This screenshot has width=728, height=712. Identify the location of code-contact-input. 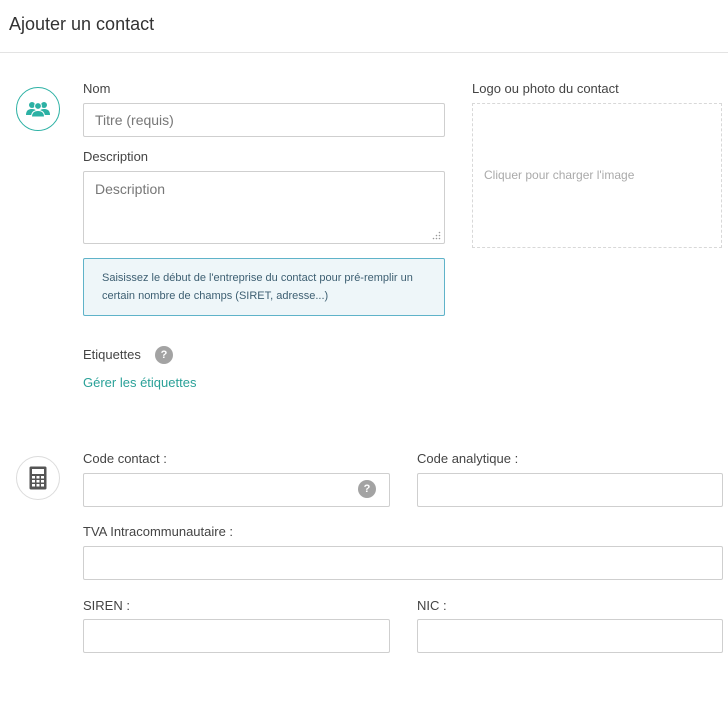
(236, 490).